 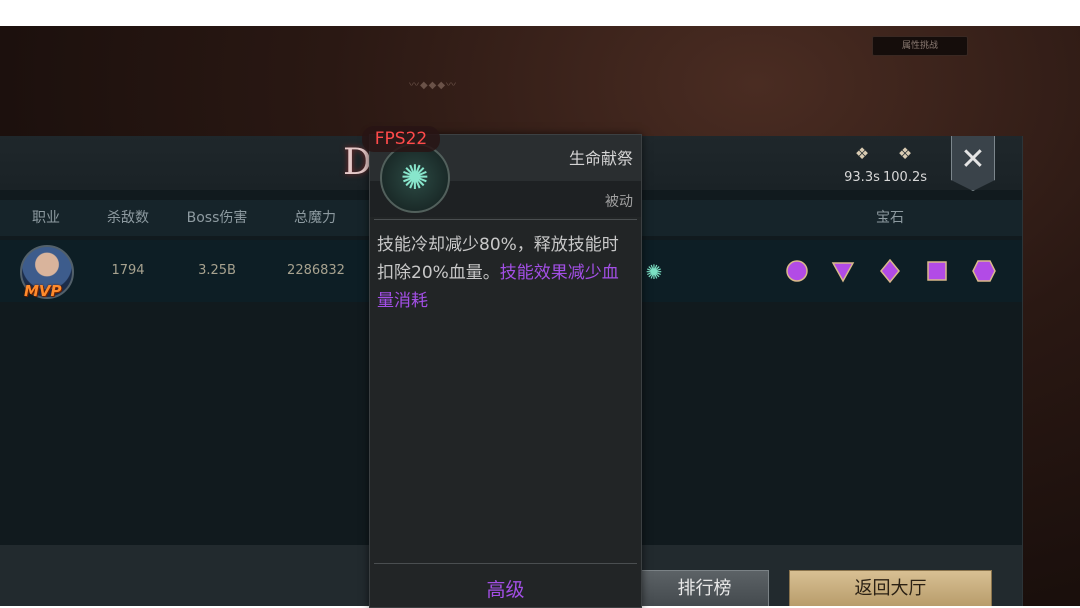 I want to click on return-lobby-button: 返回大厅, so click(x=890, y=588).